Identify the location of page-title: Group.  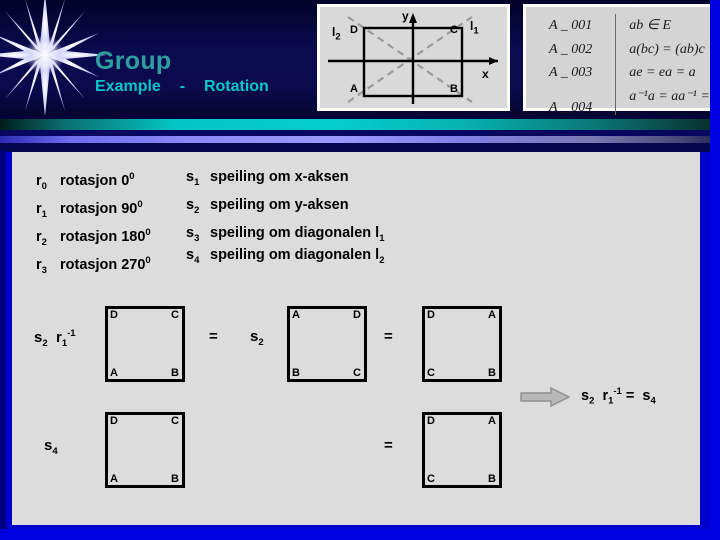
(133, 61).